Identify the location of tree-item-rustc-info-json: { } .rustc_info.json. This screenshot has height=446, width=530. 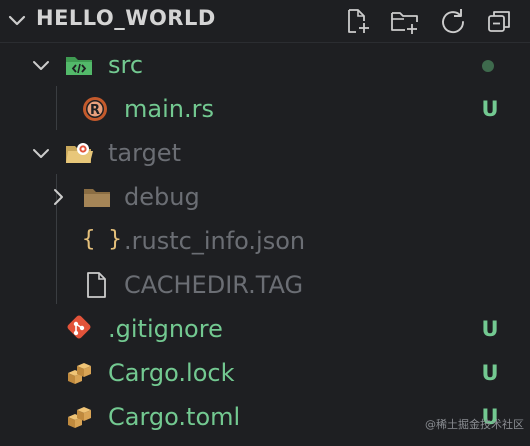
(265, 241).